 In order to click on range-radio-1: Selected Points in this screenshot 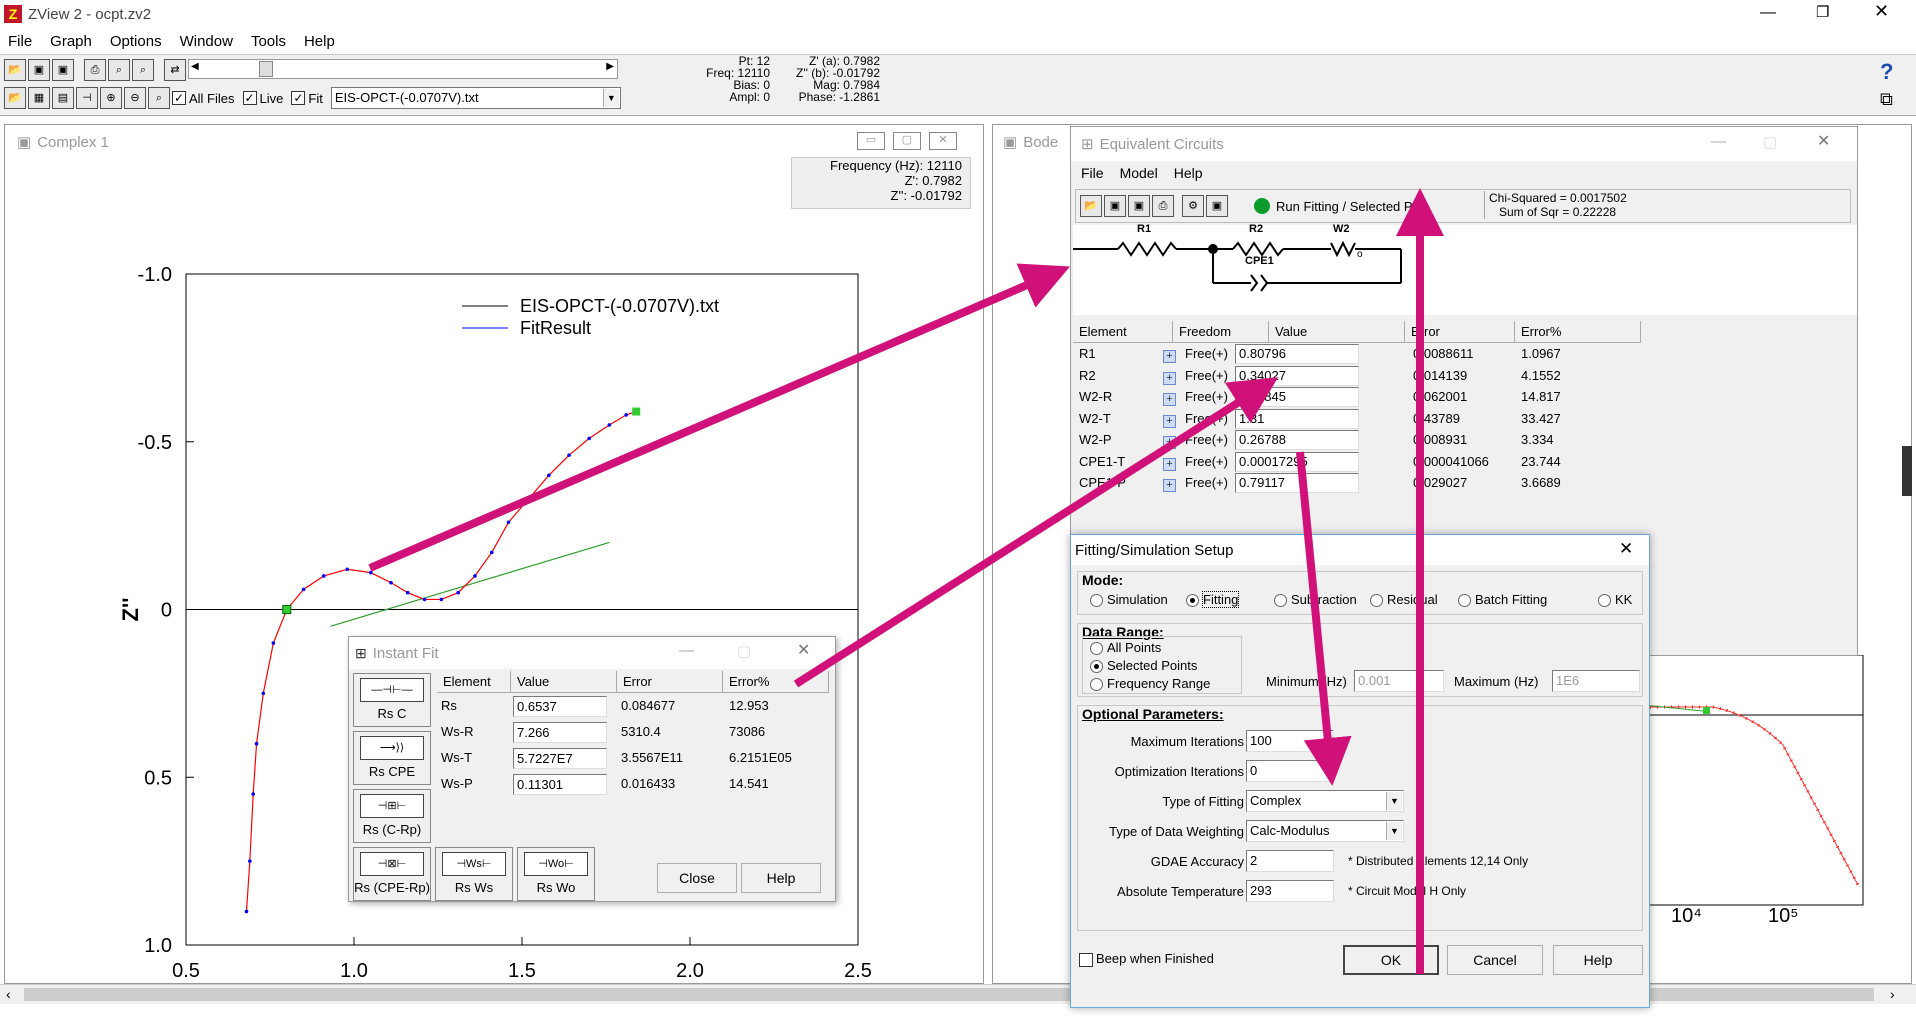, I will do `click(1143, 666)`.